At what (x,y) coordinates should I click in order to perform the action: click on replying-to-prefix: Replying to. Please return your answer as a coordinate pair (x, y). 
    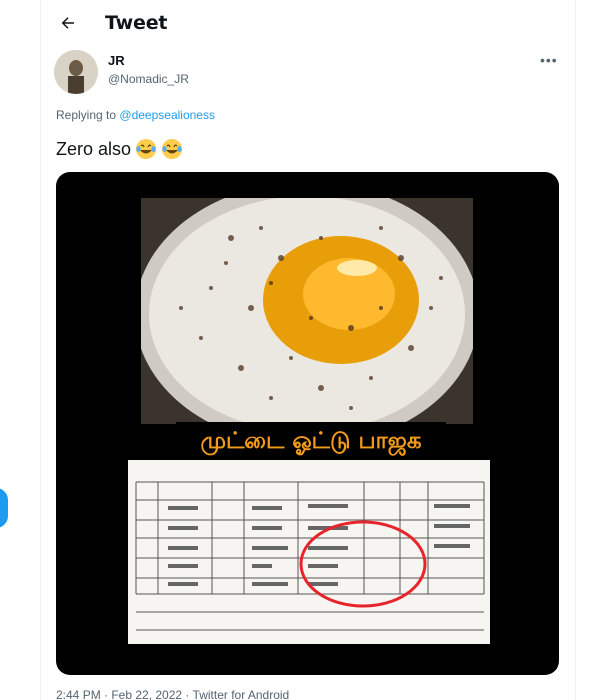
    Looking at the image, I should click on (86, 115).